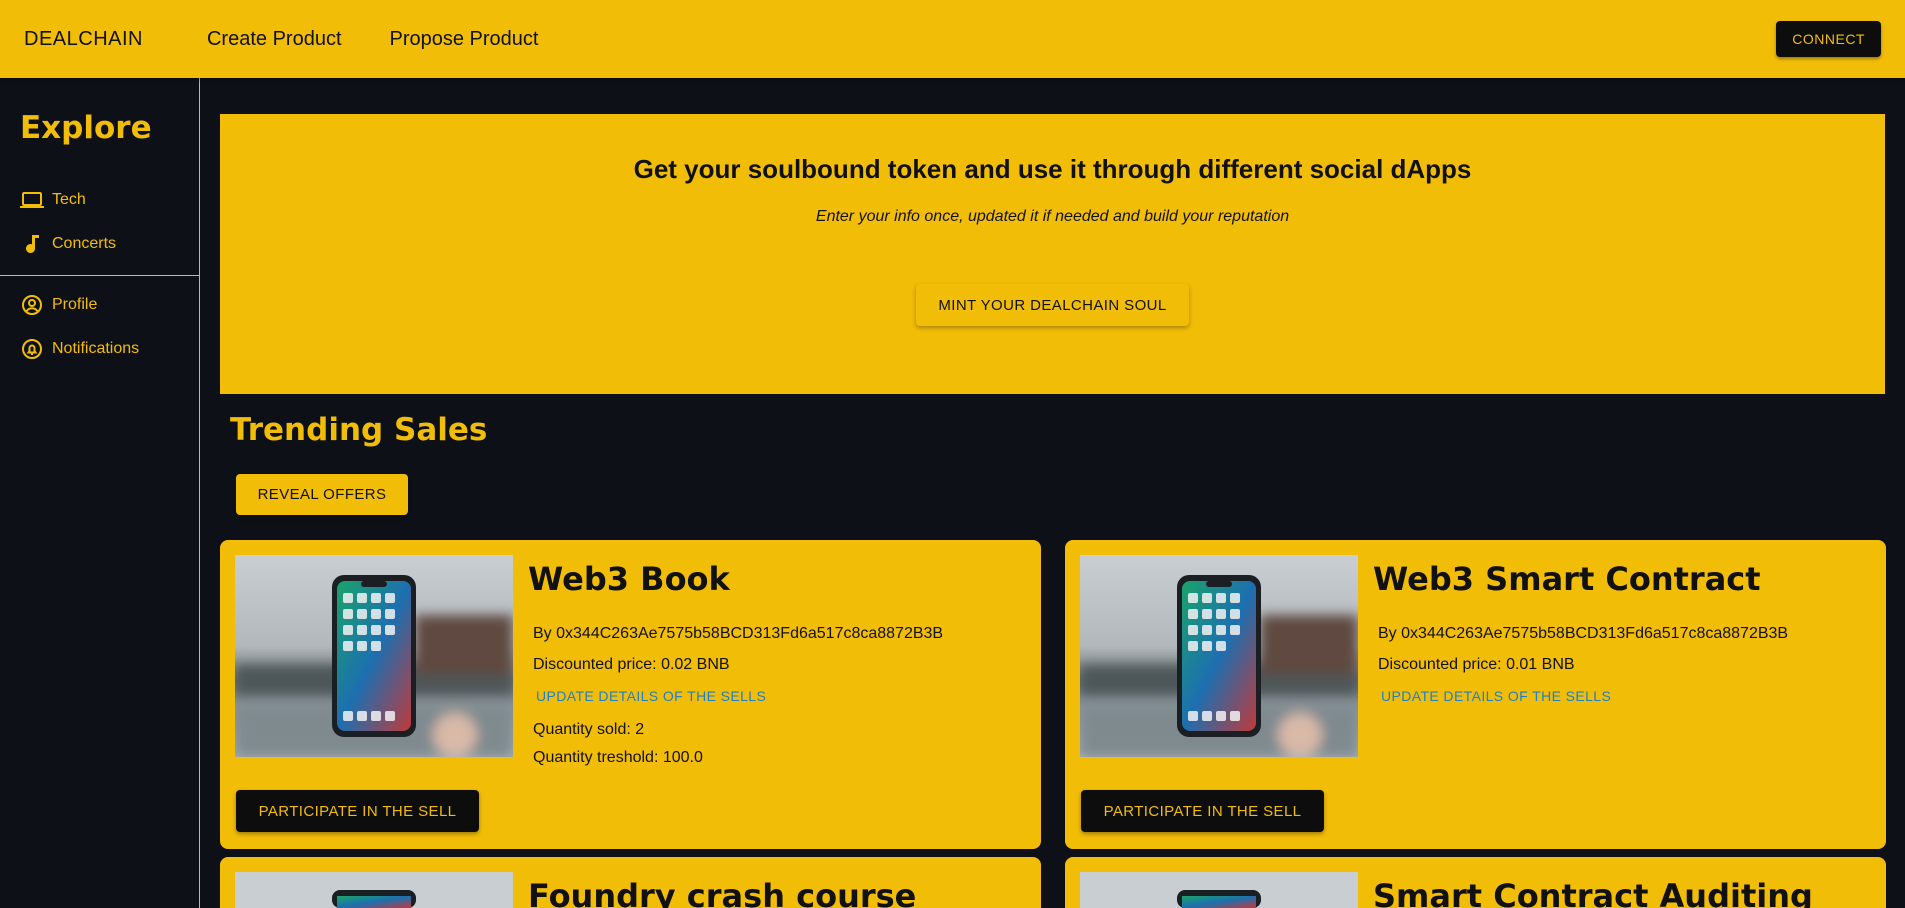  I want to click on mint-soul-button: MINT YOUR DEALCHAIN SOUL, so click(1052, 305).